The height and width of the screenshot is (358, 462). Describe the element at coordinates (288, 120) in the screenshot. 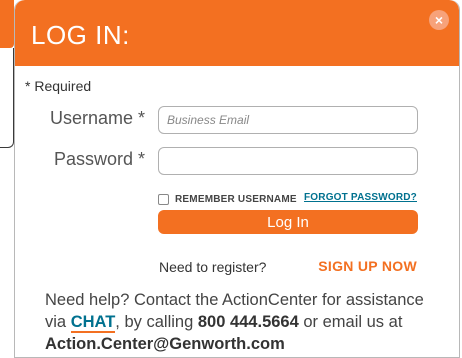

I see `username-input` at that location.